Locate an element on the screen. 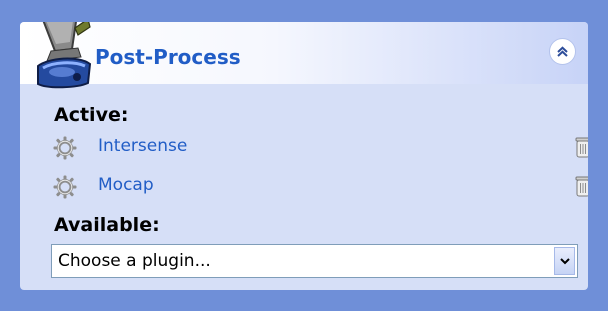 Image resolution: width=608 pixels, height=311 pixels. available-label: Available: is located at coordinates (107, 225).